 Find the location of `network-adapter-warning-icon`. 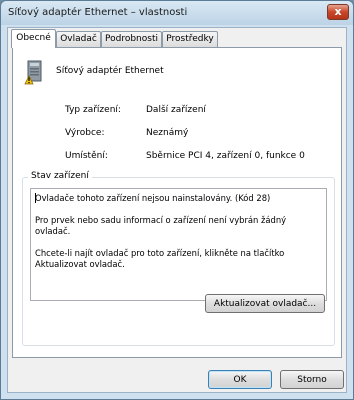

network-adapter-warning-icon is located at coordinates (33, 72).